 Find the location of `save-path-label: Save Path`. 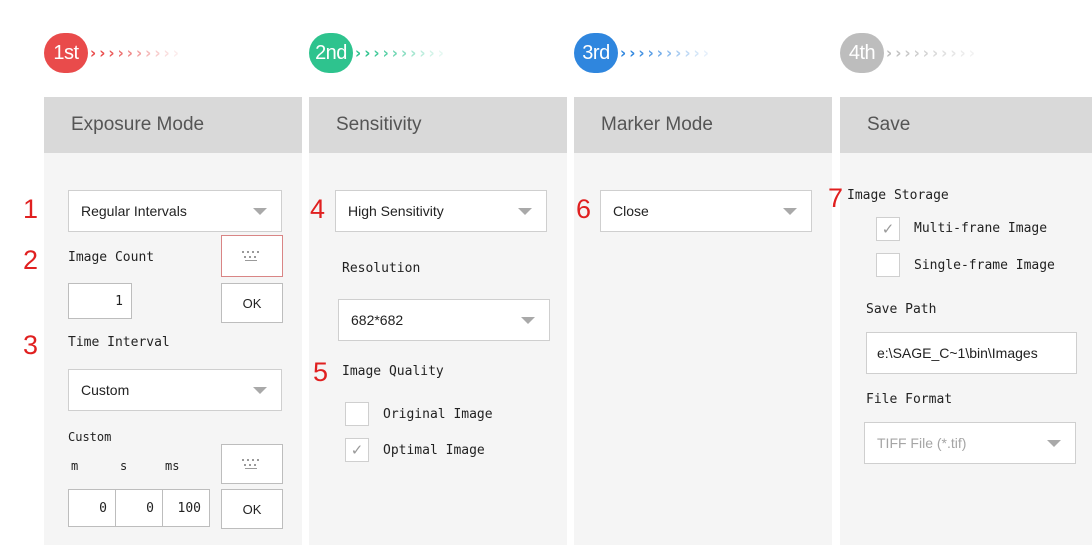

save-path-label: Save Path is located at coordinates (901, 309).